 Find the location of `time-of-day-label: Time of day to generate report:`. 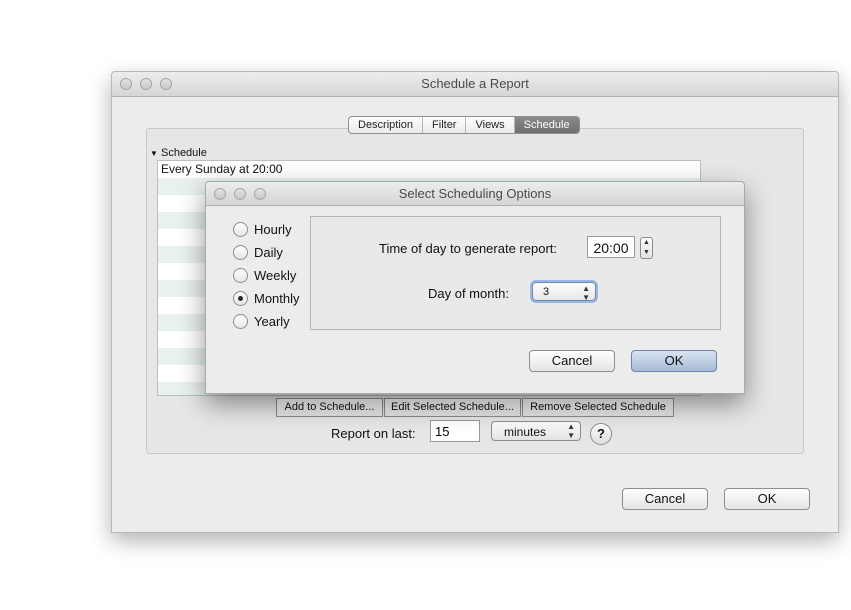

time-of-day-label: Time of day to generate report: is located at coordinates (468, 248).